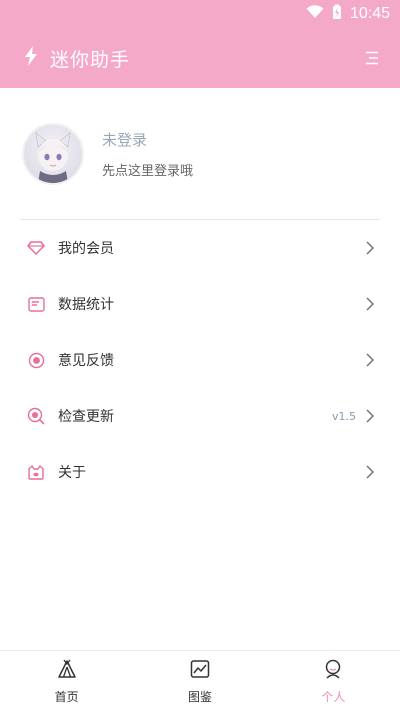 This screenshot has width=400, height=712. Describe the element at coordinates (200, 416) in the screenshot. I see `menu-item-check-update: 检查更新 v1.5` at that location.